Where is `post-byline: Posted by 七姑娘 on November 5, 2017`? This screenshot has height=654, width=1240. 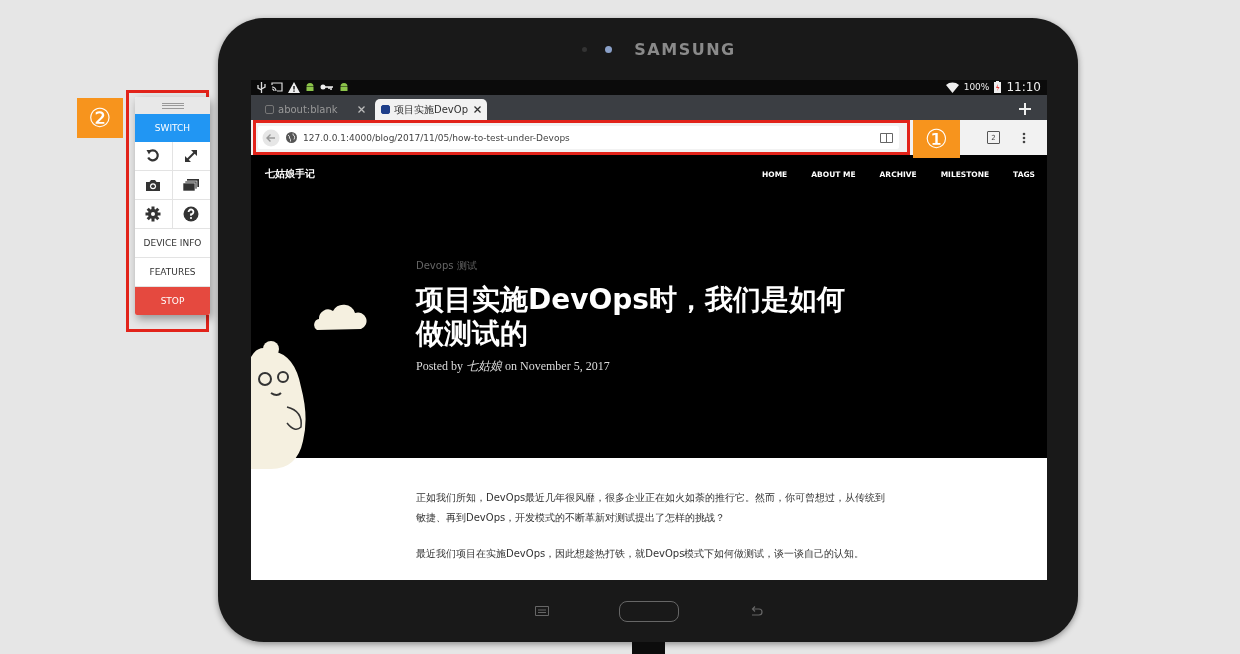
post-byline: Posted by 七姑娘 on November 5, 2017 is located at coordinates (513, 367).